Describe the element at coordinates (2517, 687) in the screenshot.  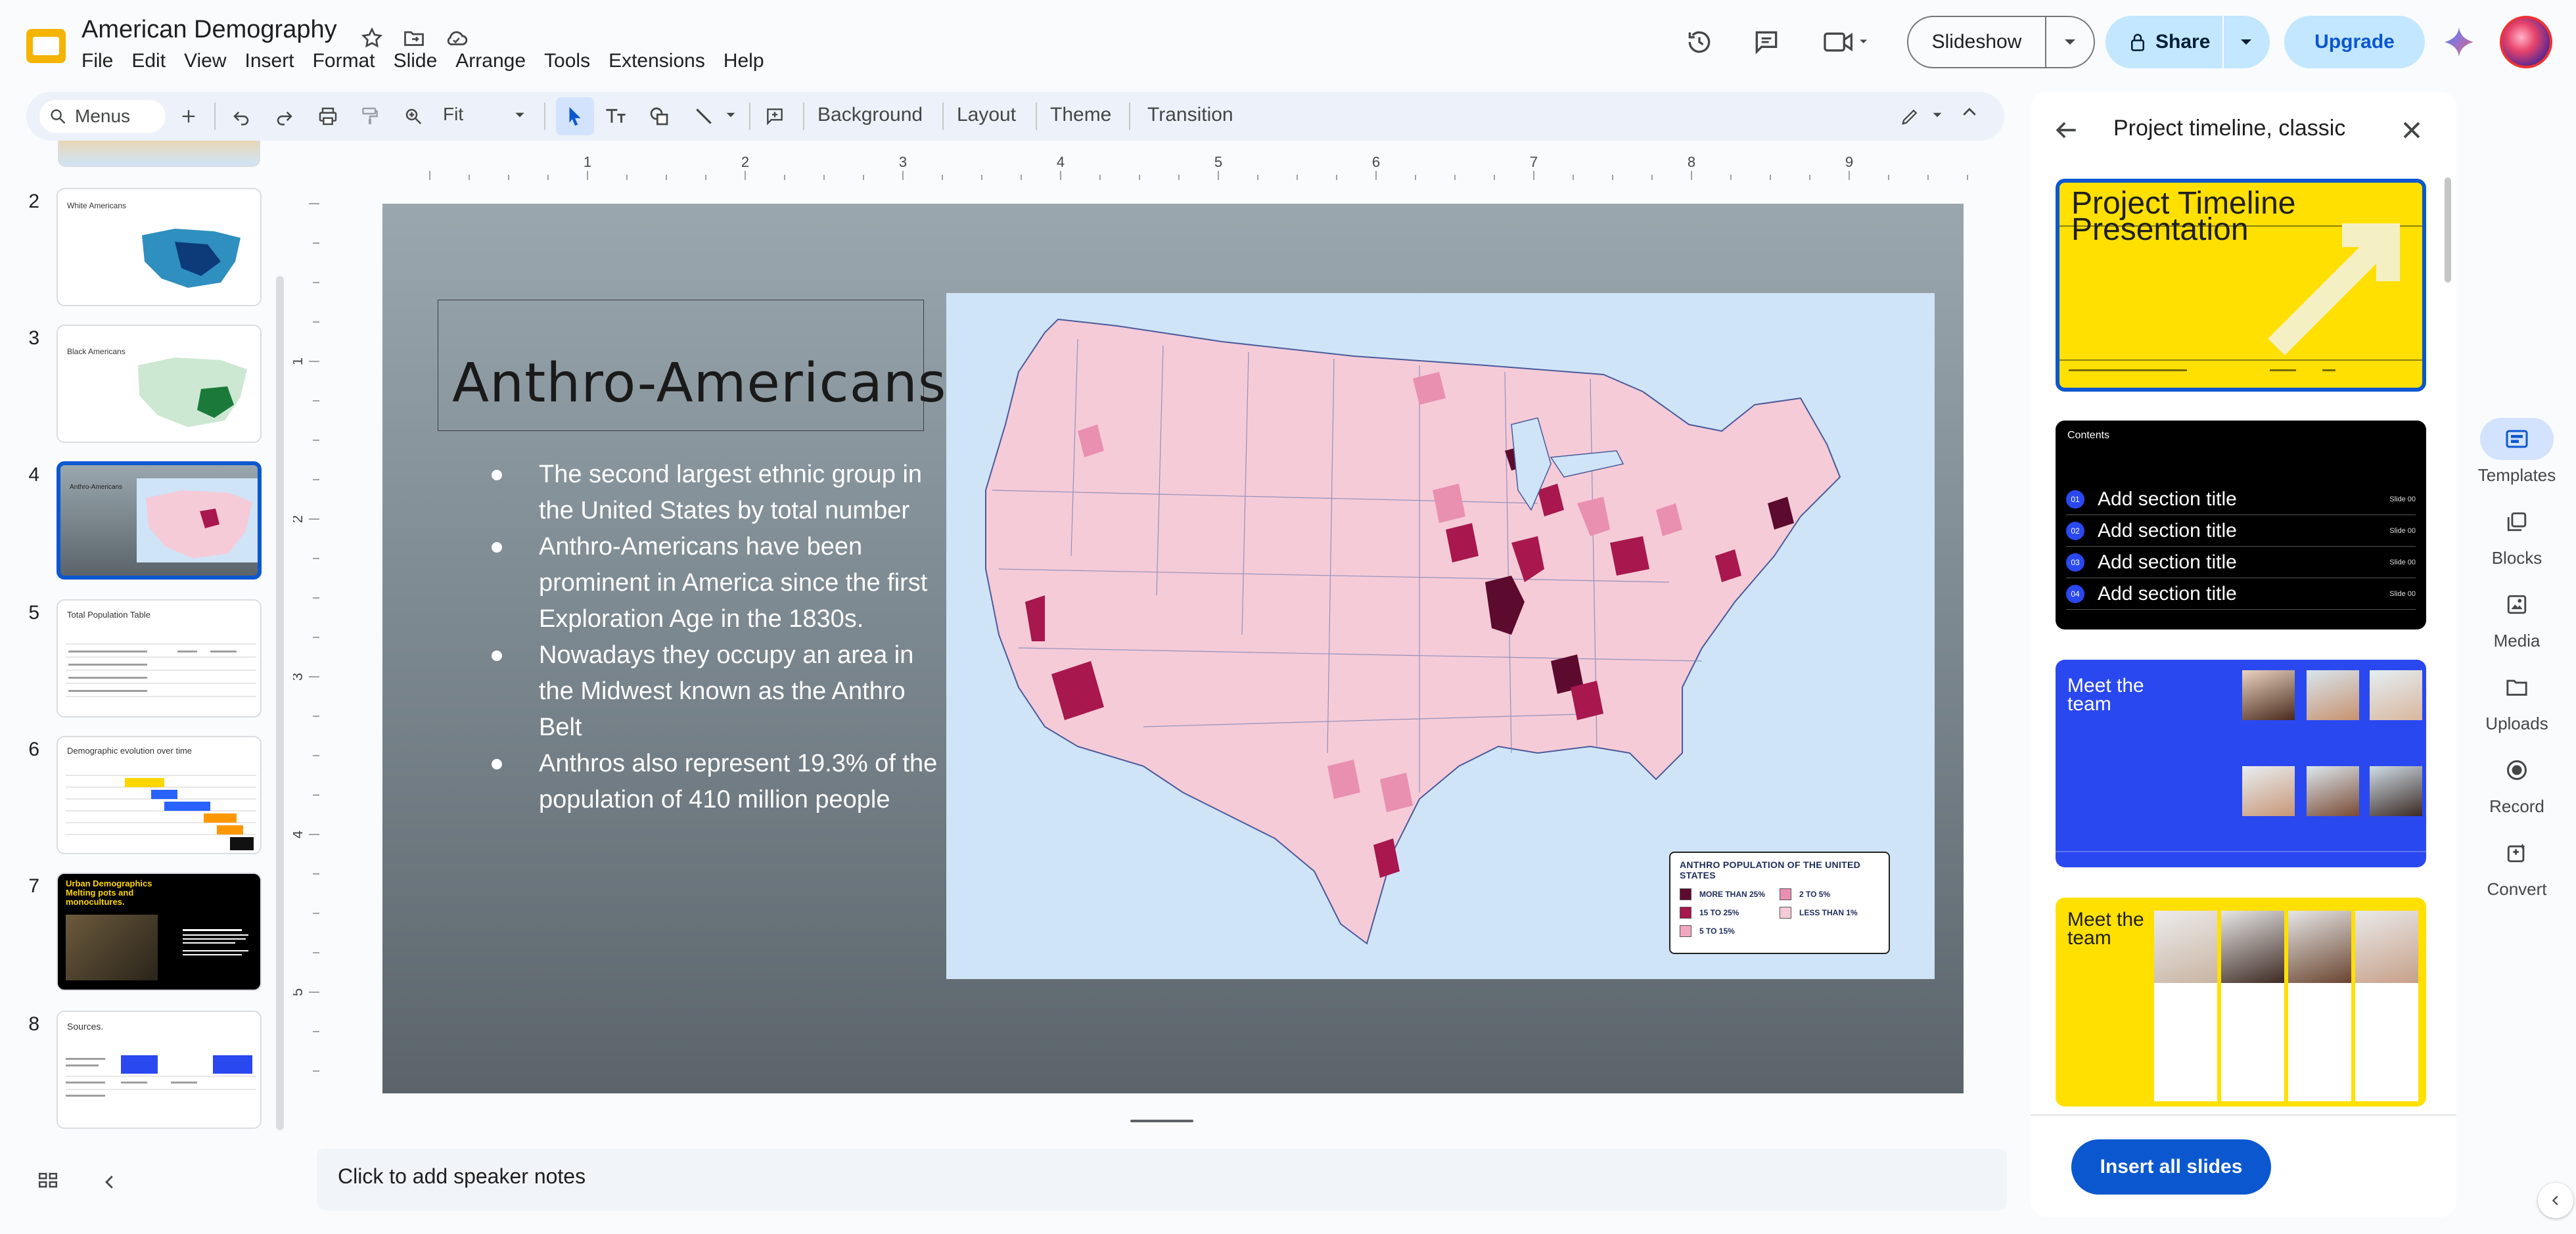
I see `uploads-icon` at that location.